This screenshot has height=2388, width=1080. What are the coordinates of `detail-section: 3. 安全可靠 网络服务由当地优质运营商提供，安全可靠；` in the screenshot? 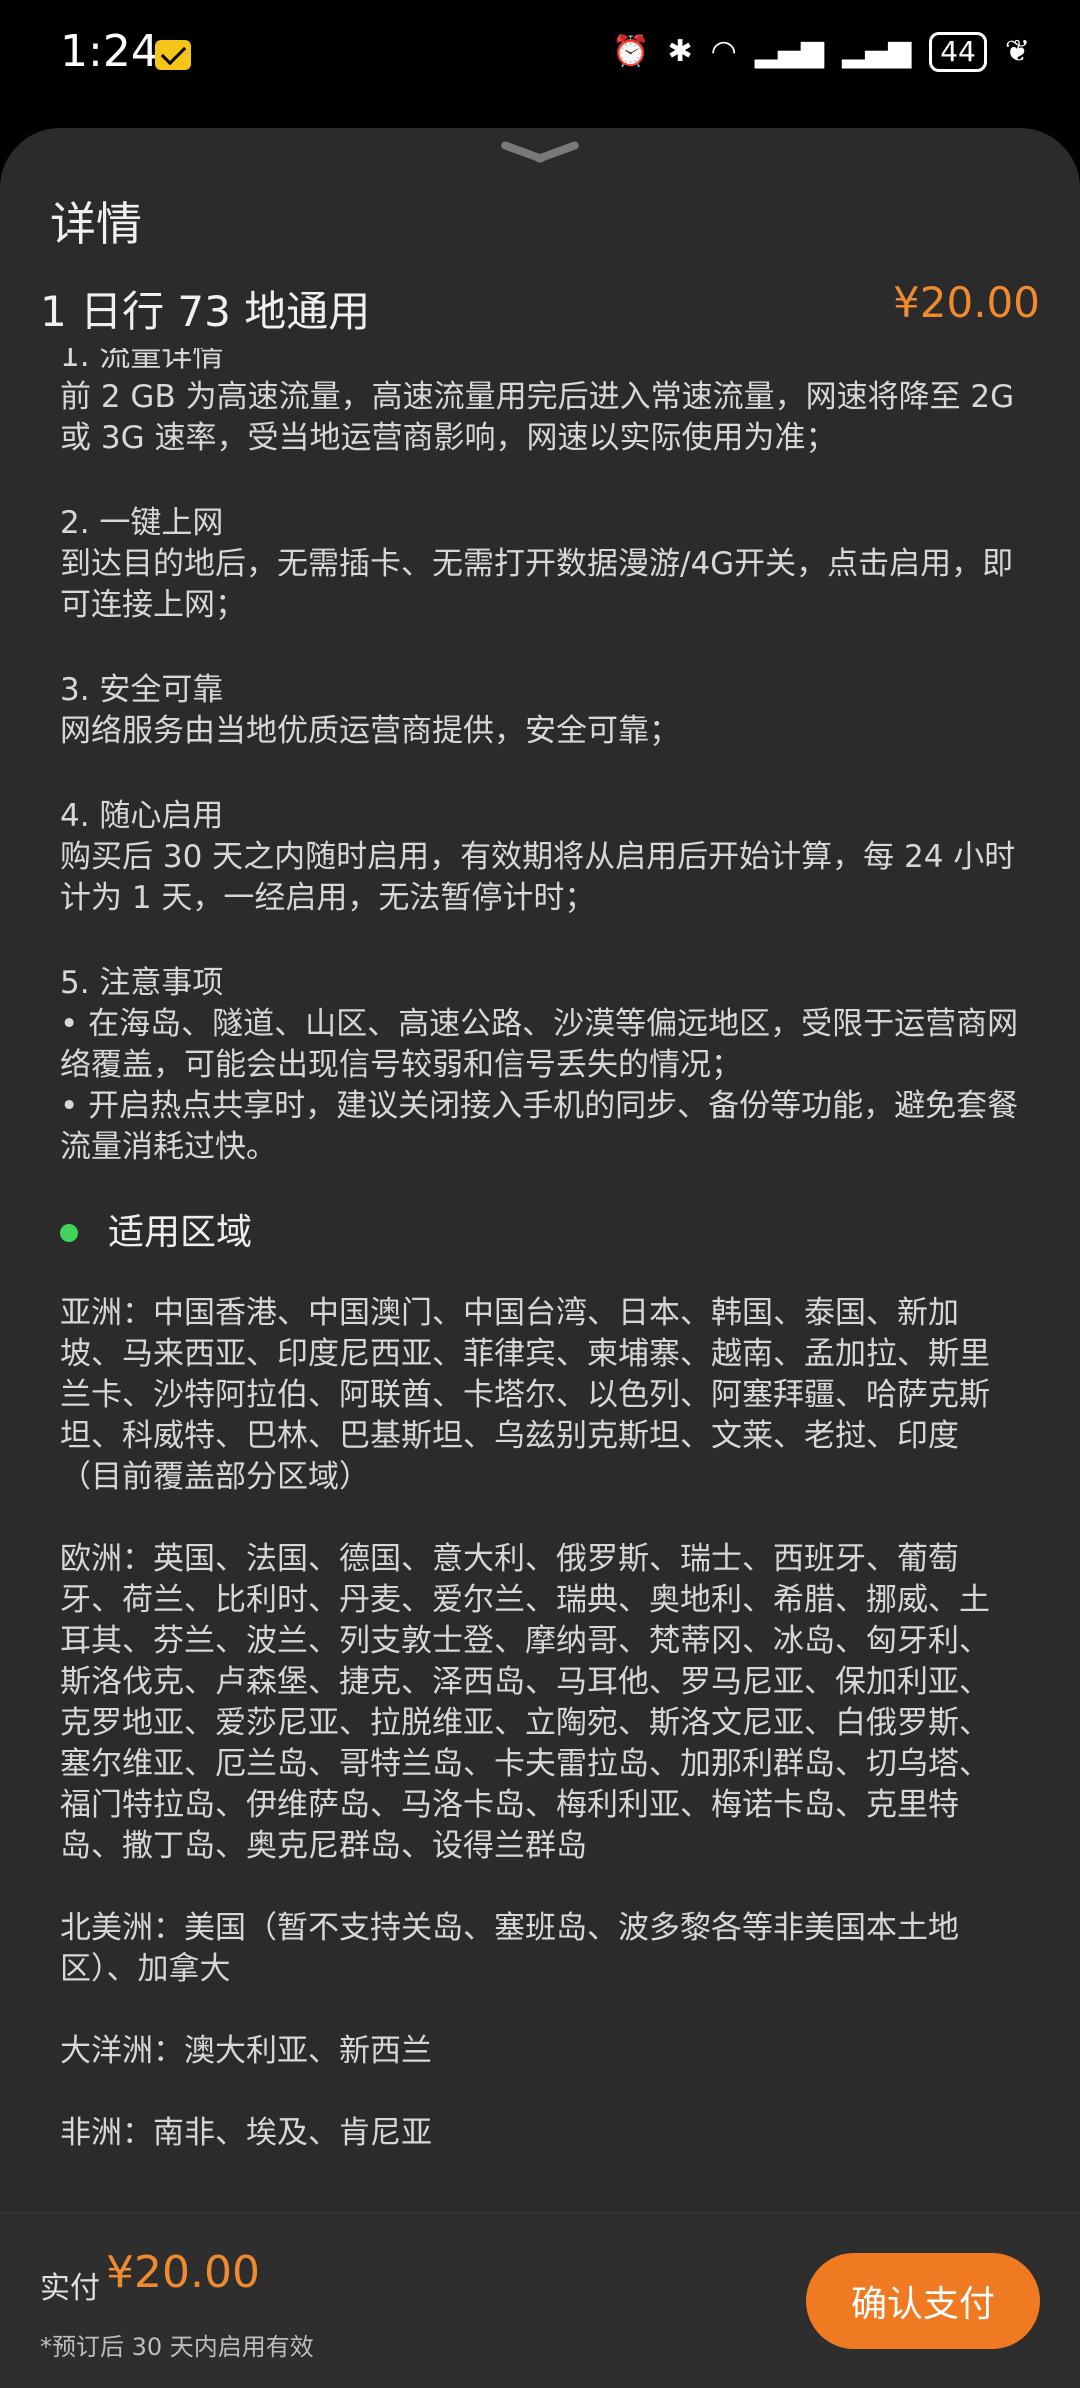 It's located at (540, 711).